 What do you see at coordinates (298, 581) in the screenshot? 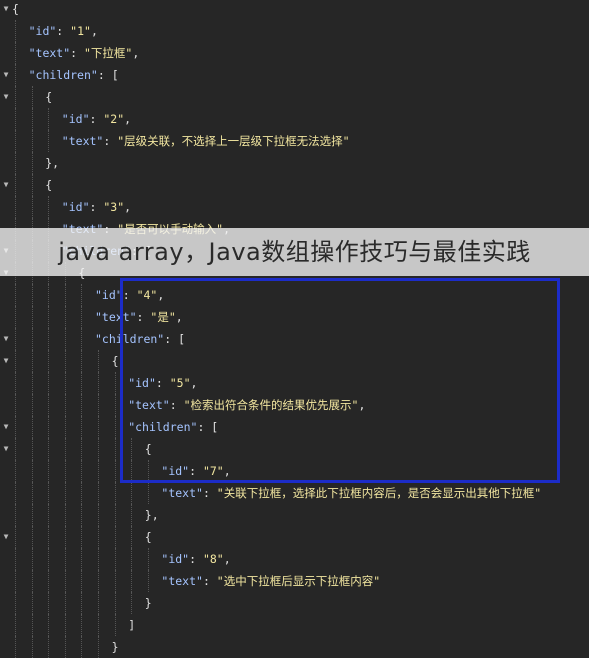
I see `json-string: "选中下拉框后显示下拉框内容"` at bounding box center [298, 581].